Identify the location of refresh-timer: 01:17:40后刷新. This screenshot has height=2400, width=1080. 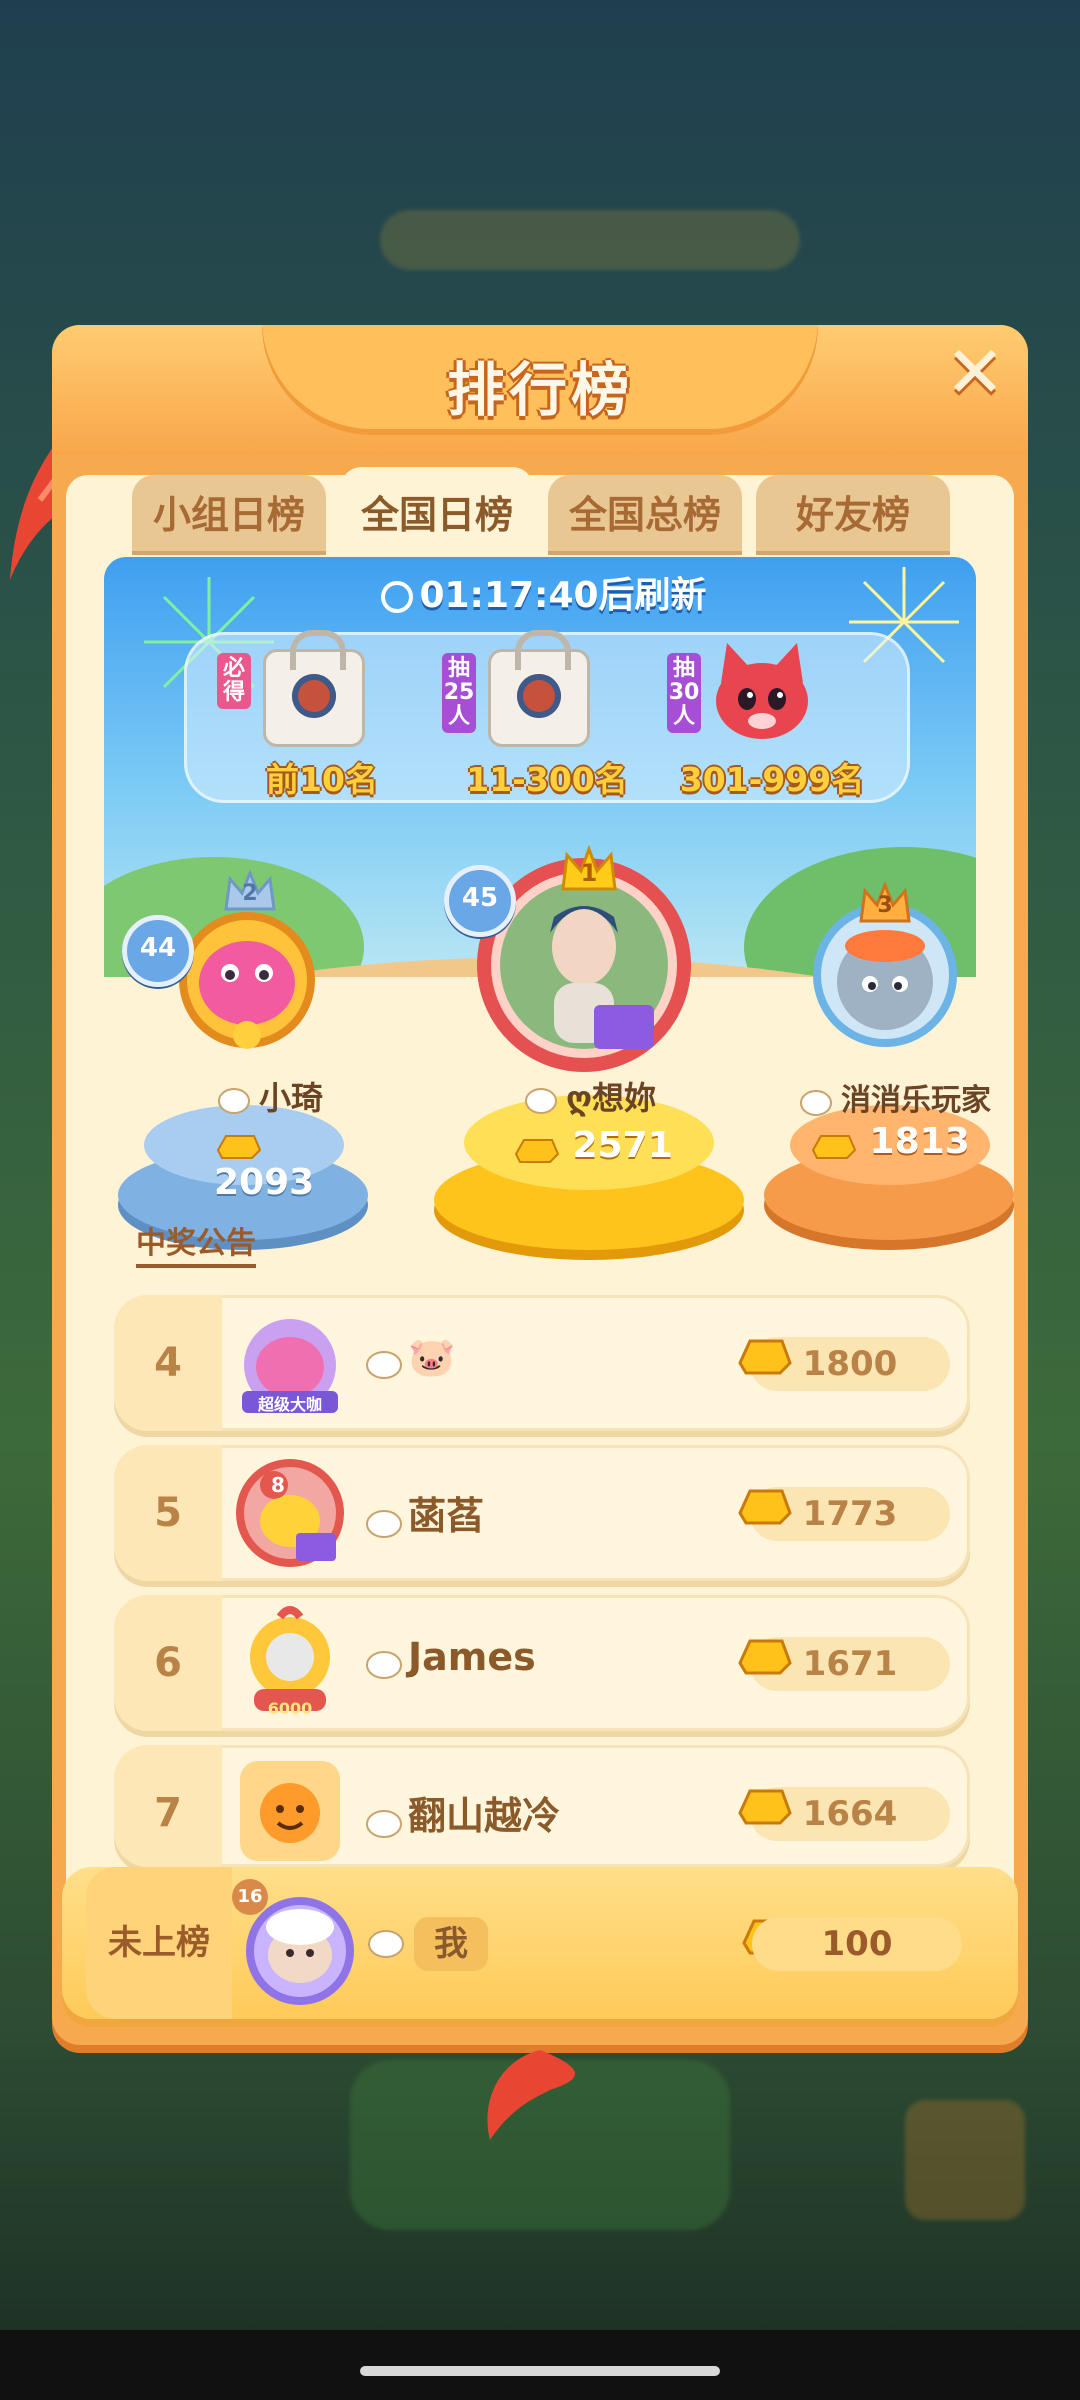
(544, 596).